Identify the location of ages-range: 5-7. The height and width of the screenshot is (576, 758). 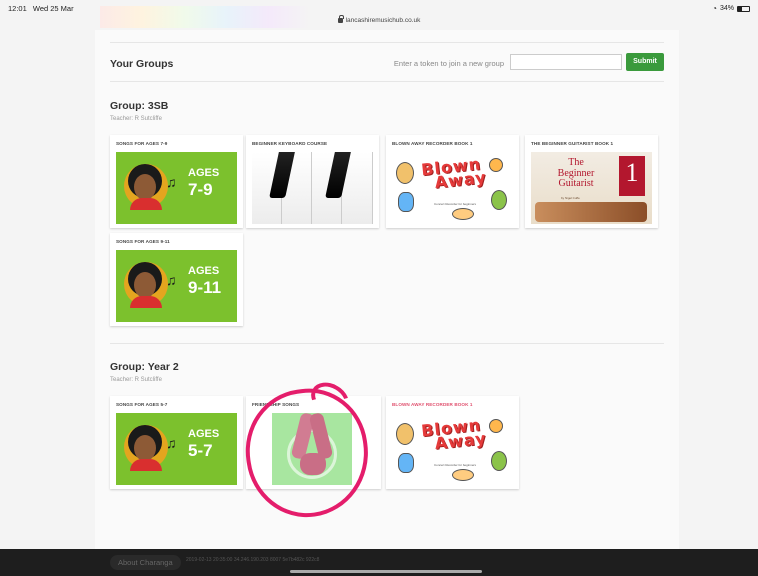
(200, 450).